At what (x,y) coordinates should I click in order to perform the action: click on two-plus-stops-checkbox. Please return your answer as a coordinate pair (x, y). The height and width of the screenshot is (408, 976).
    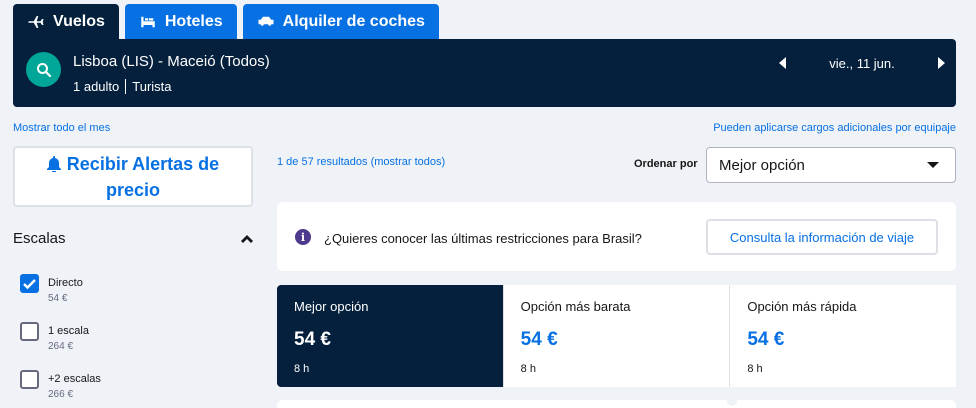
    Looking at the image, I should click on (29, 379).